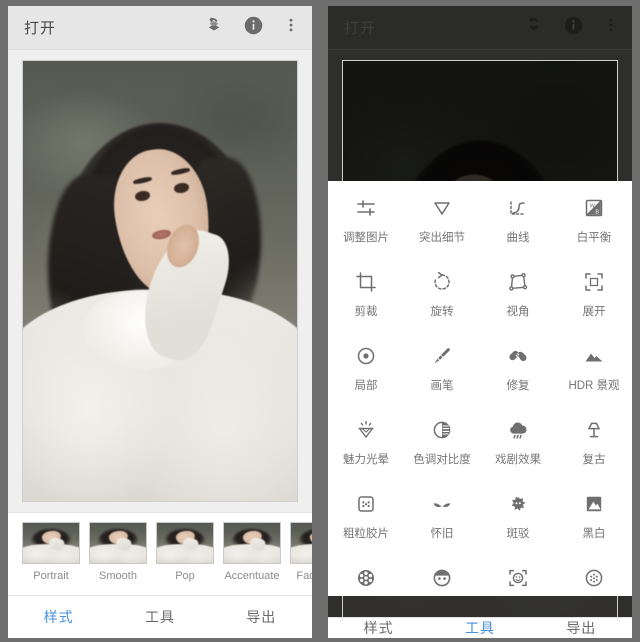 This screenshot has width=640, height=642. Describe the element at coordinates (518, 220) in the screenshot. I see `tool-curves: 曲线` at that location.